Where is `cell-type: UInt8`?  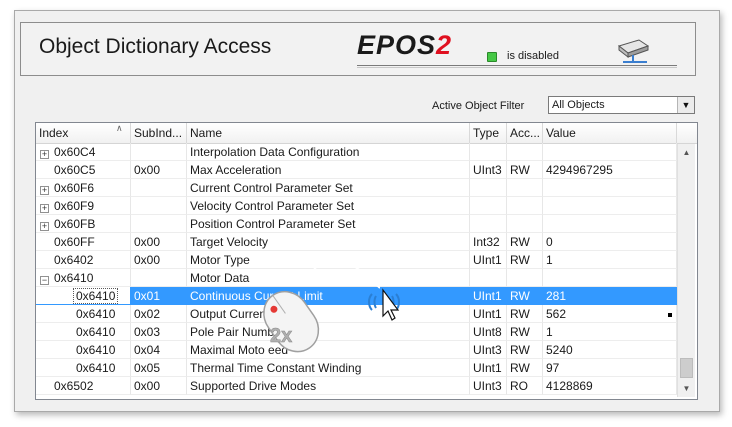
cell-type: UInt8 is located at coordinates (488, 332).